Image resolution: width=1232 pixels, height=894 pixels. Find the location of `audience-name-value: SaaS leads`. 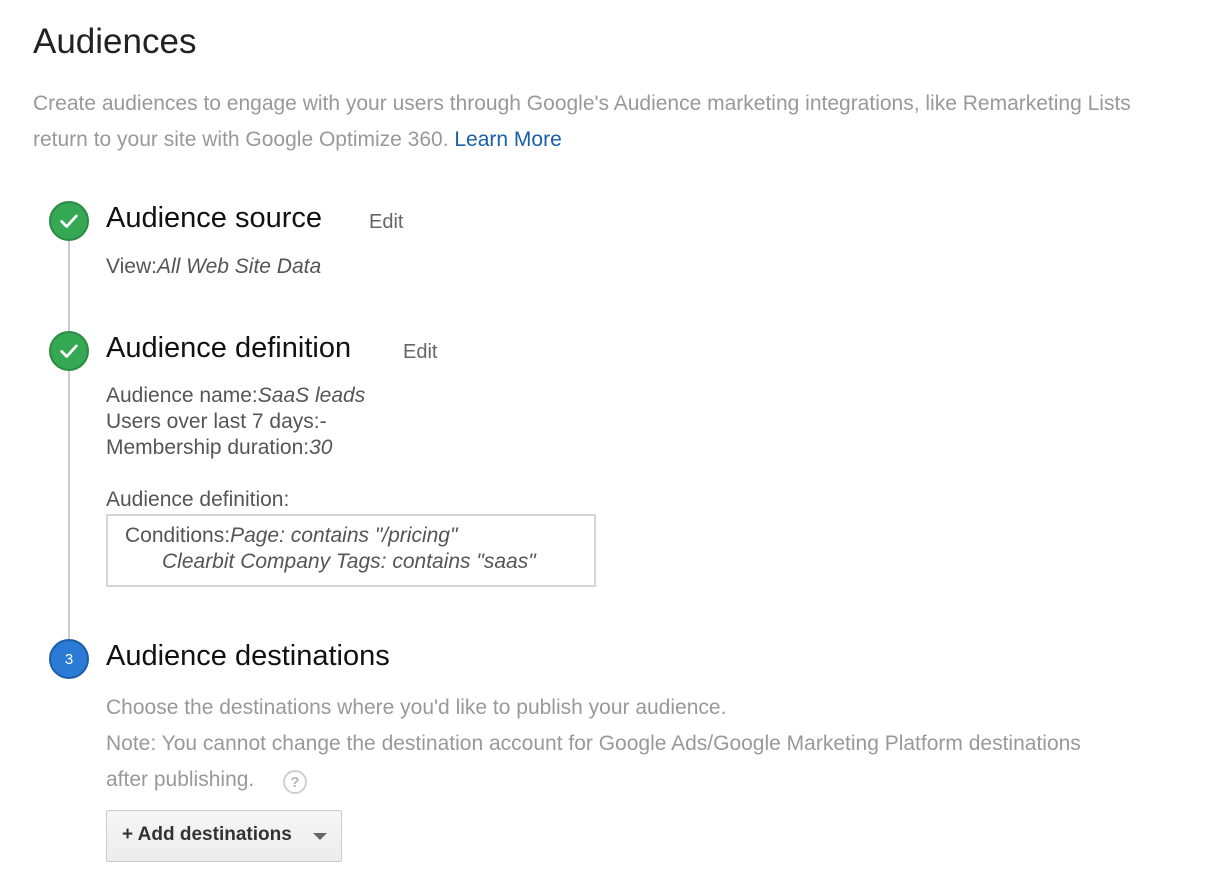

audience-name-value: SaaS leads is located at coordinates (311, 395).